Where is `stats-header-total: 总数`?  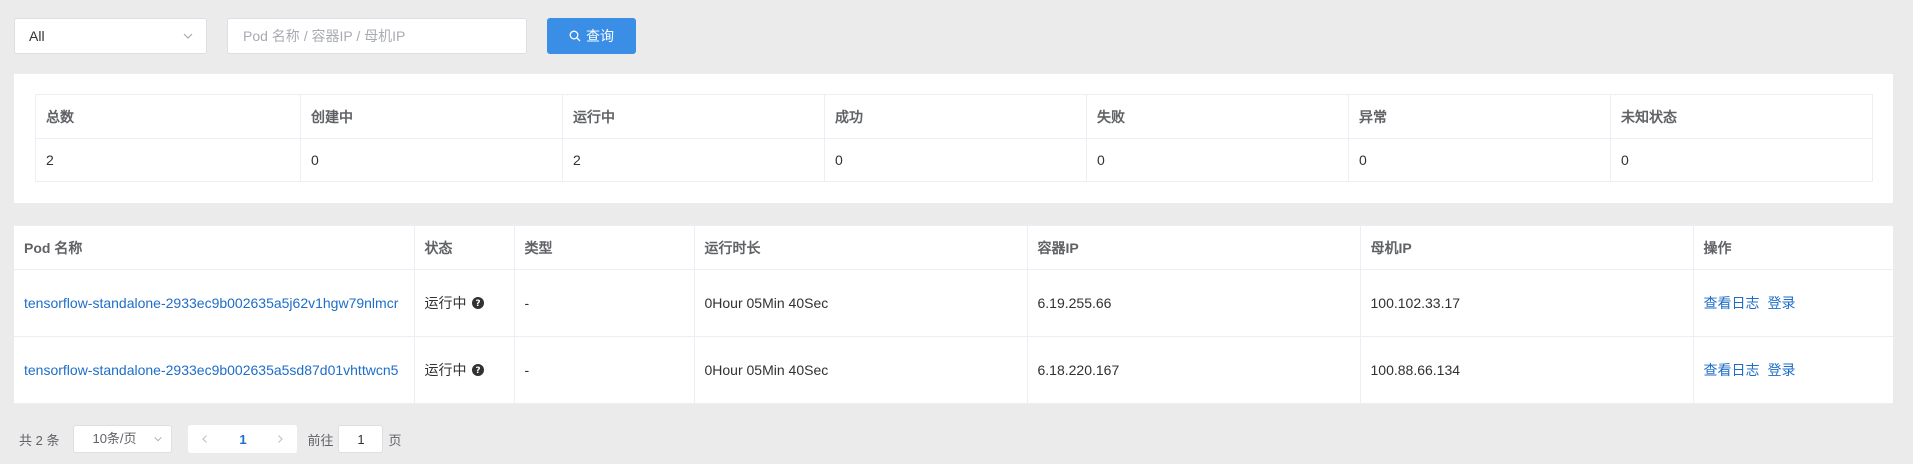 stats-header-total: 总数 is located at coordinates (168, 116).